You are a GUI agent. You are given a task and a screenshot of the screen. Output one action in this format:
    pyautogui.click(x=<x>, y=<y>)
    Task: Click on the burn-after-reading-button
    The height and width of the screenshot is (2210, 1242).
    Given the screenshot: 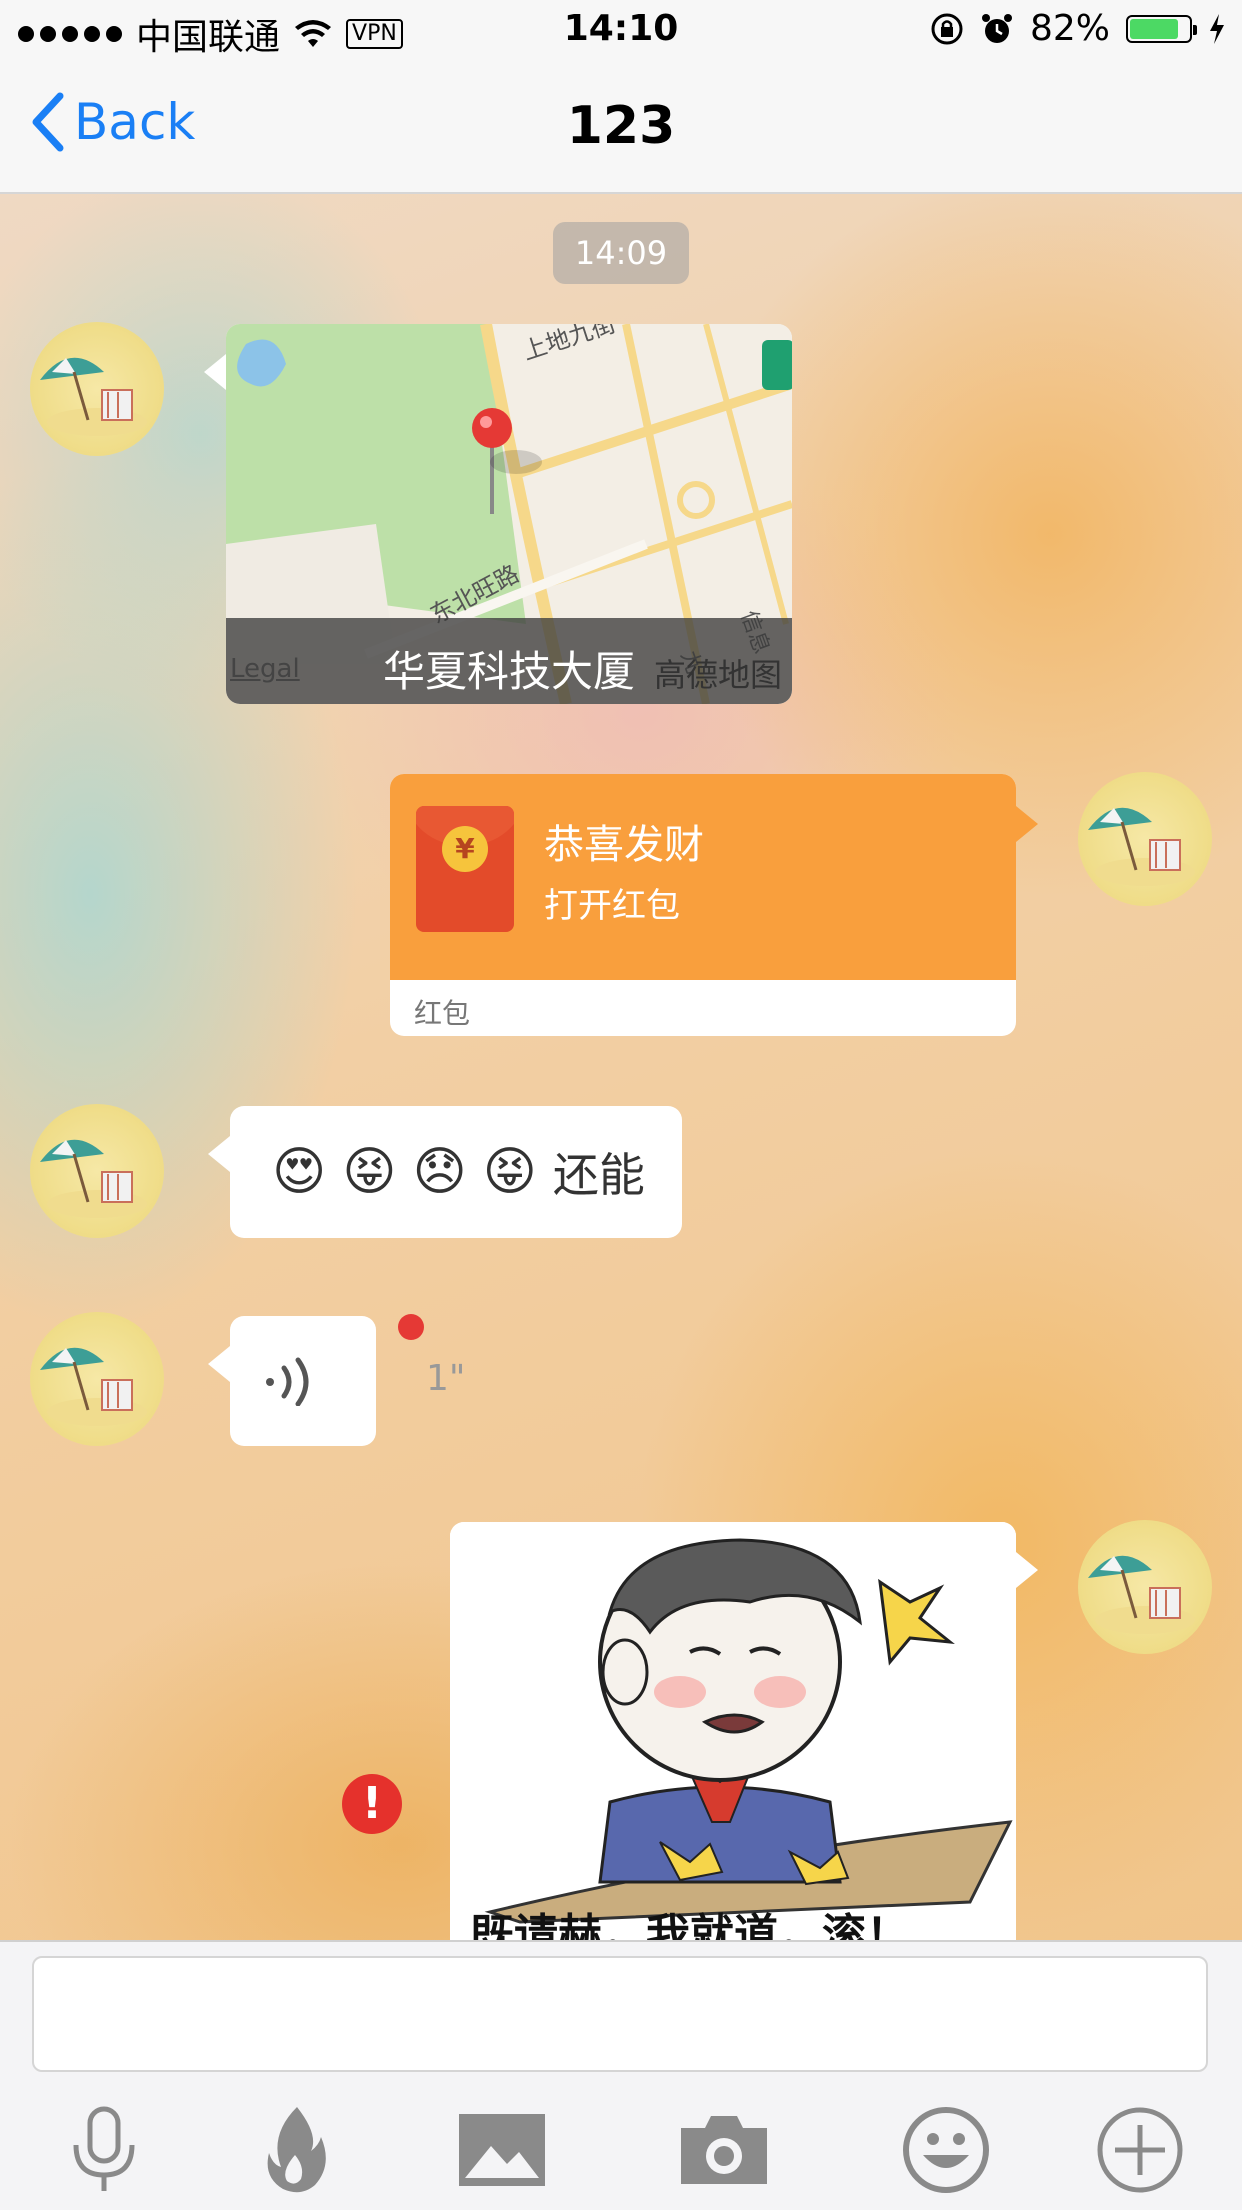 What is the action you would take?
    pyautogui.click(x=296, y=2150)
    